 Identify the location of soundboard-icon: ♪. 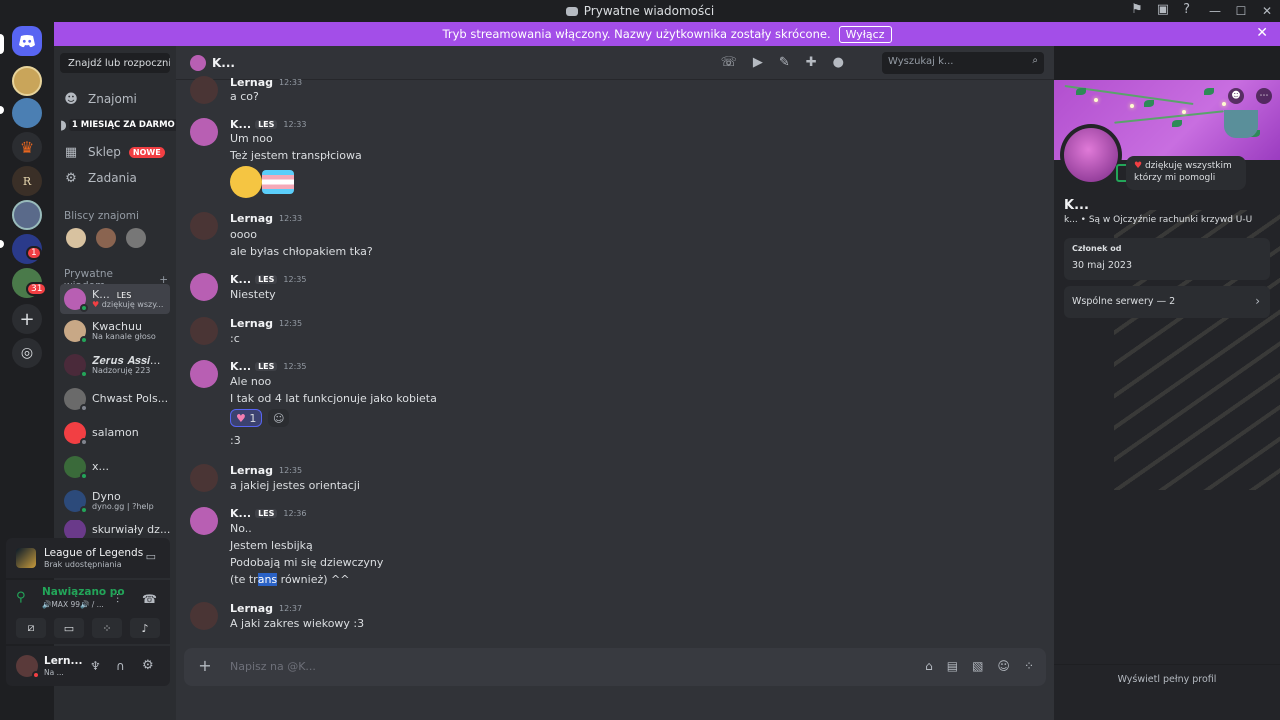
(145, 628).